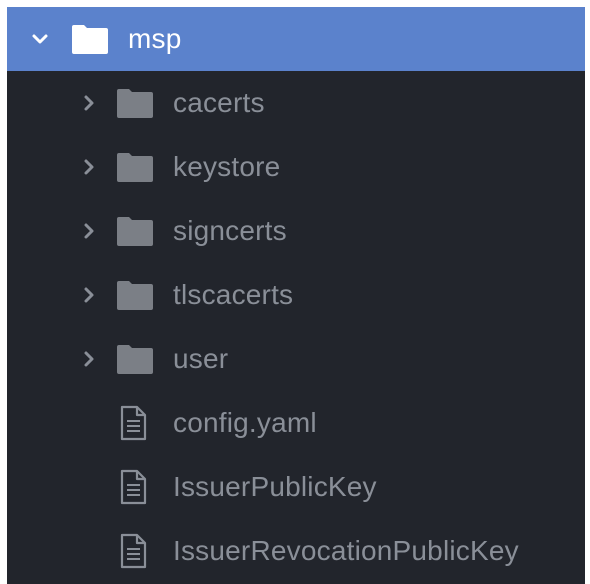  I want to click on tree-item-cacerts: cacerts, so click(296, 103).